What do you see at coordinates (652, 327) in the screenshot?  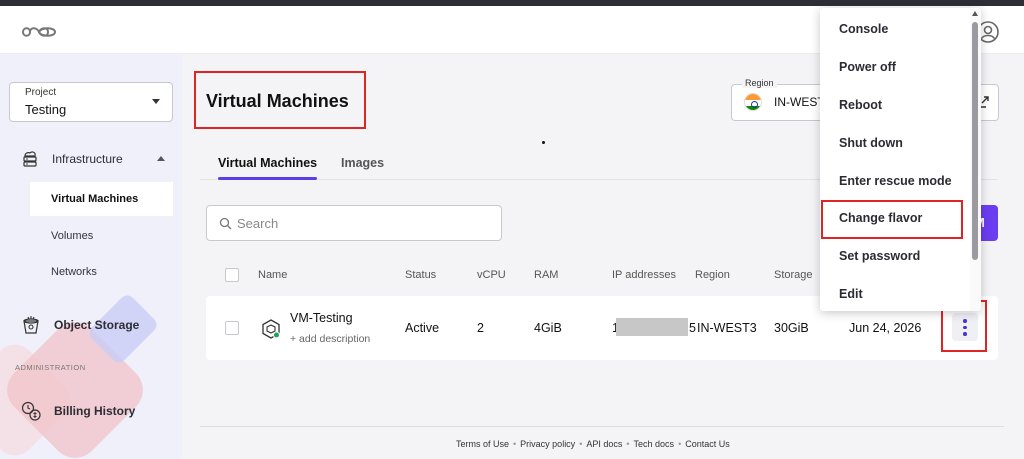 I see `redacted-ip-block` at bounding box center [652, 327].